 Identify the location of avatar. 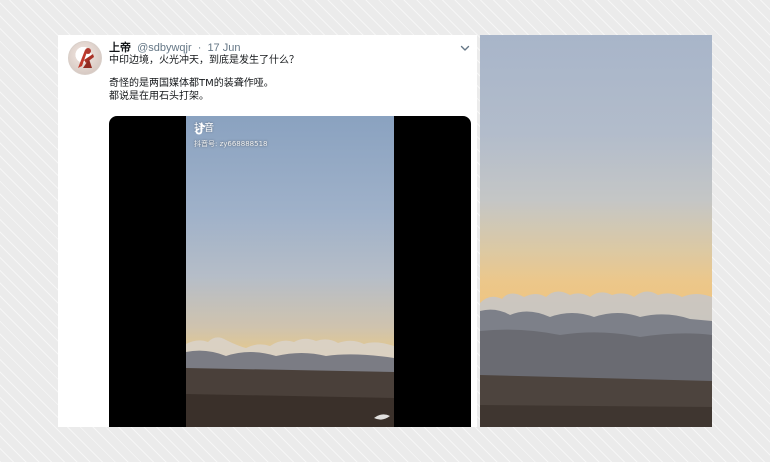
(85, 58).